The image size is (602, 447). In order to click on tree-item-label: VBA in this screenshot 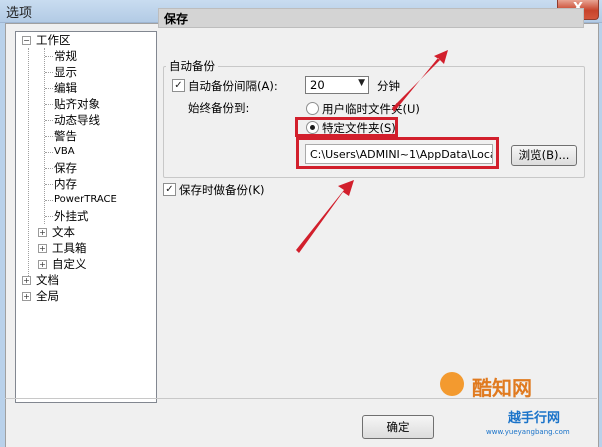, I will do `click(64, 151)`.